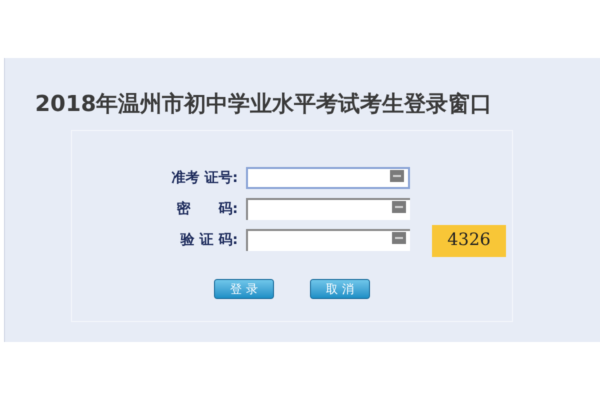  Describe the element at coordinates (244, 289) in the screenshot. I see `login-button: 登 录` at that location.